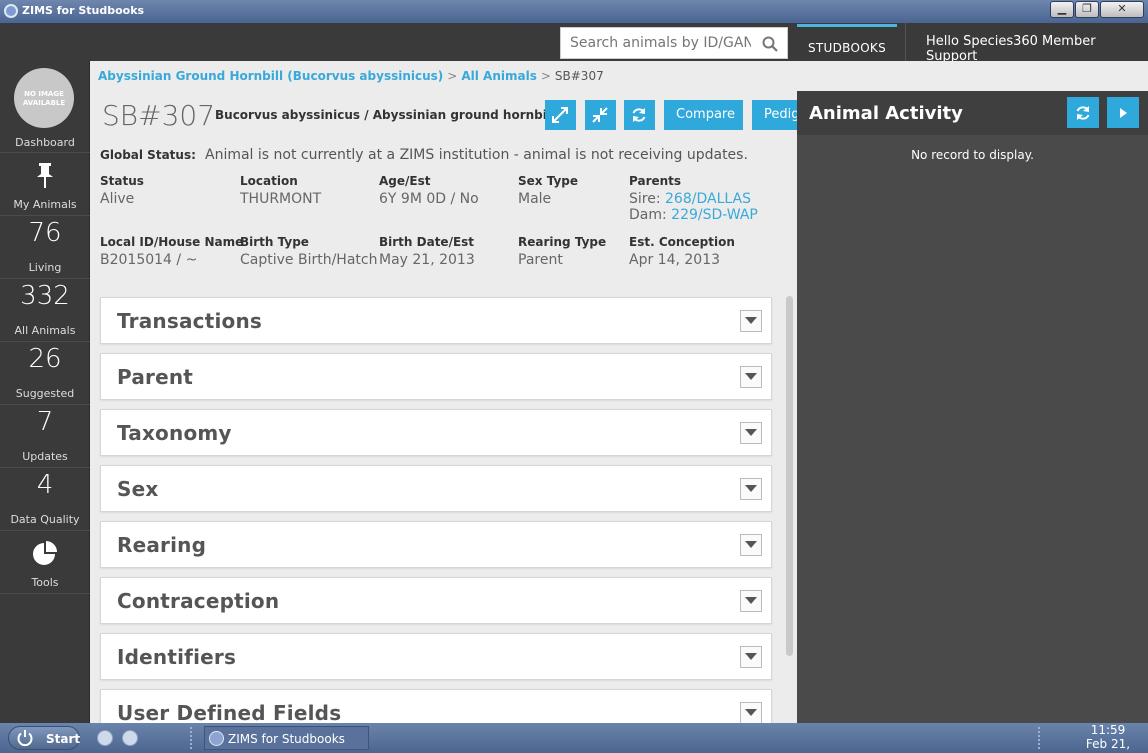 Image resolution: width=1148 pixels, height=753 pixels. I want to click on panel-rearing: Rearing, so click(436, 544).